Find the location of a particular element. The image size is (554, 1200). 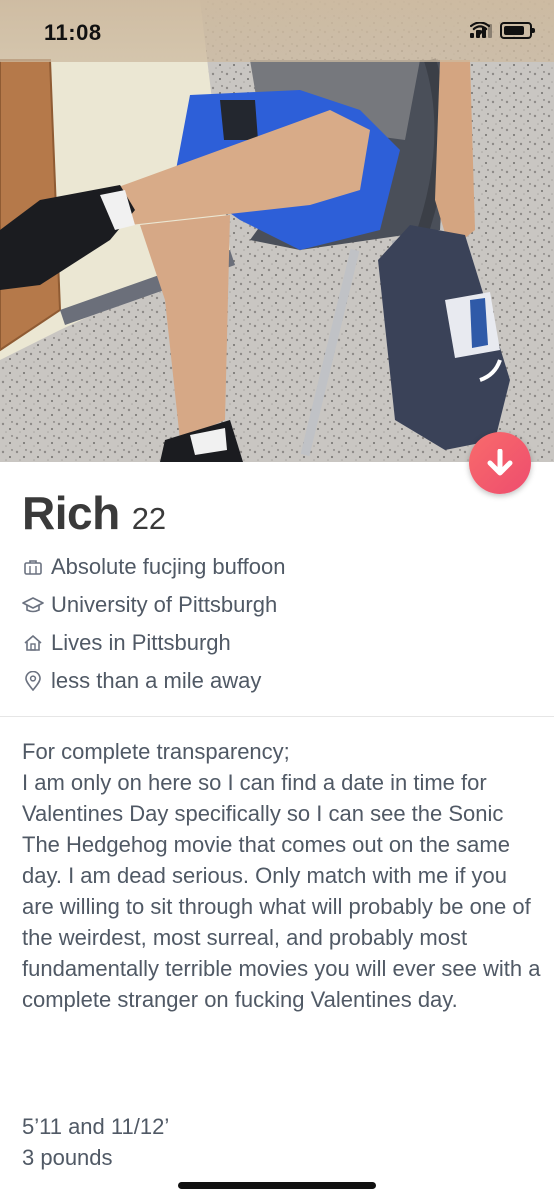

status-icons is located at coordinates (502, 30).